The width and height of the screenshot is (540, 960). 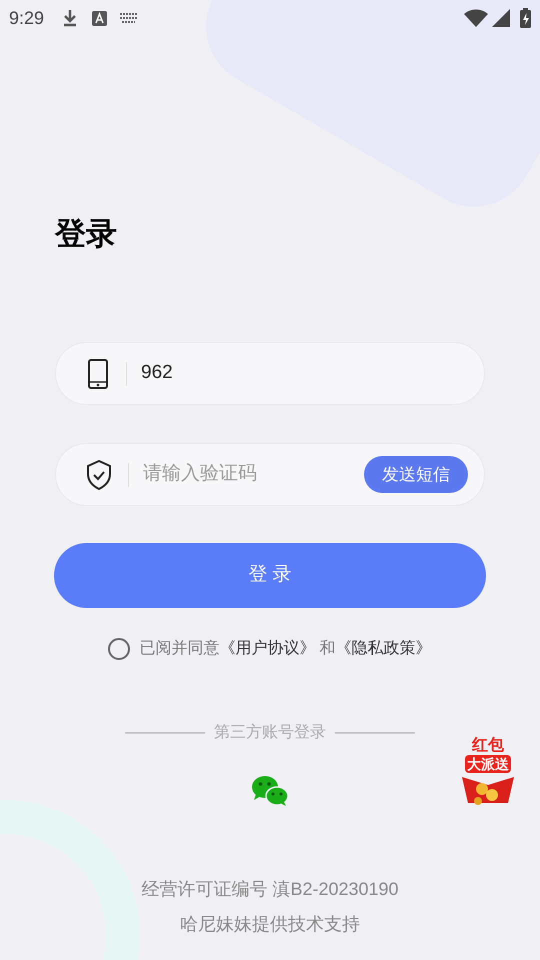 I want to click on promo-subtitle: 大派送, so click(x=488, y=764).